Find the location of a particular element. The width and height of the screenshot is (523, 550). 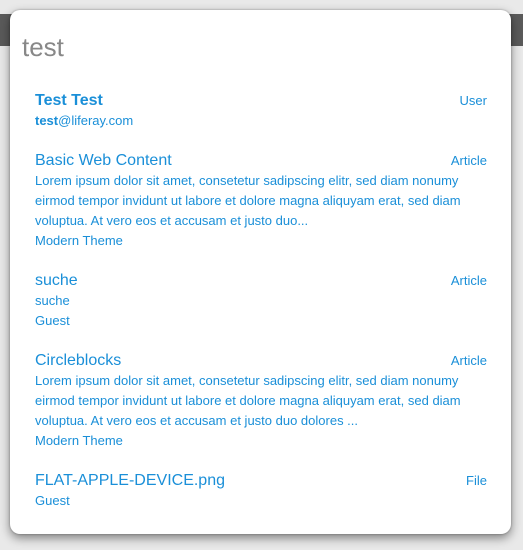

result-type: File is located at coordinates (476, 480).